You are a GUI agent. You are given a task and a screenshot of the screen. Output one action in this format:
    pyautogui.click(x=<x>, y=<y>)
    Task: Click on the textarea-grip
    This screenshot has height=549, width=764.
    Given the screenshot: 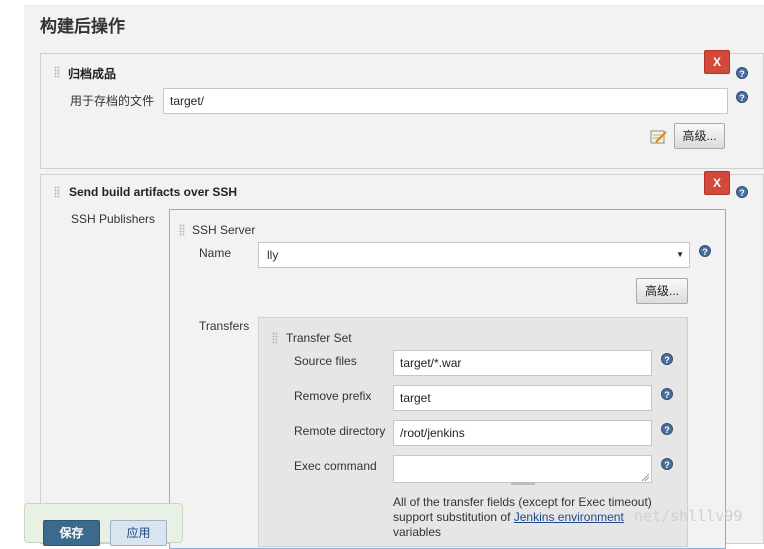 What is the action you would take?
    pyautogui.click(x=523, y=483)
    